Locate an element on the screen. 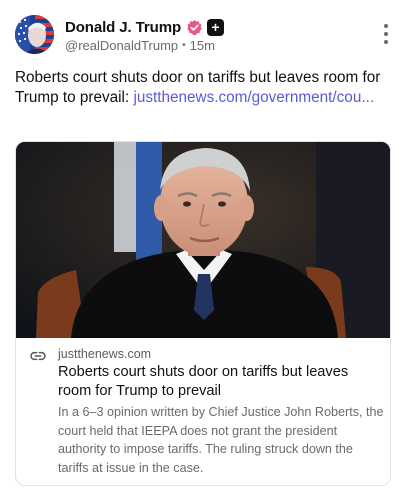  avatar is located at coordinates (34, 34).